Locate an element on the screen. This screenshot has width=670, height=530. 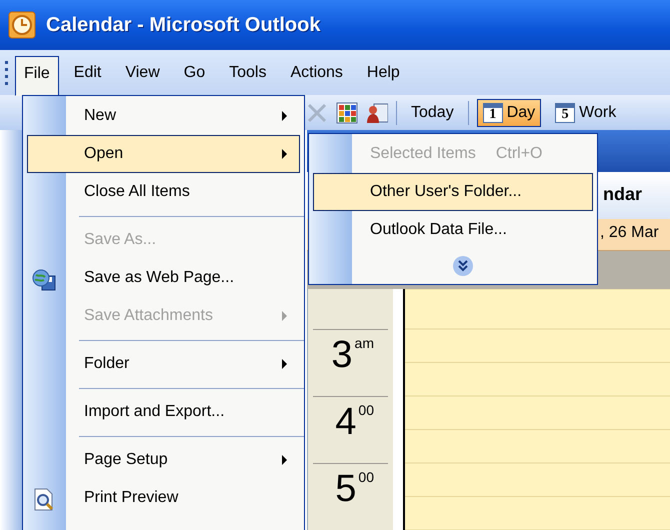
date-header: , 26 Mar is located at coordinates (629, 232).